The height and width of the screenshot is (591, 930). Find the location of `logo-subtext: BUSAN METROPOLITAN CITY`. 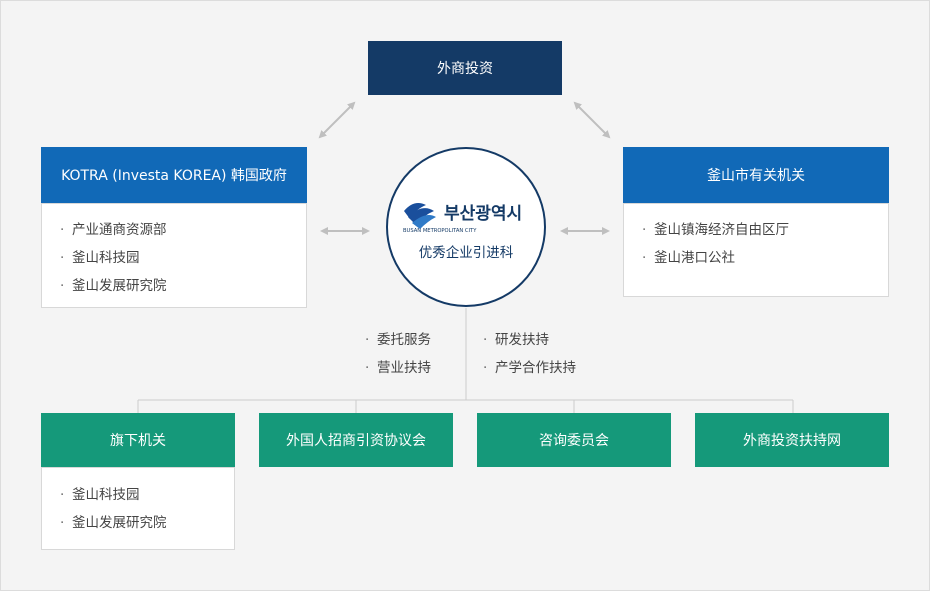

logo-subtext: BUSAN METROPOLITAN CITY is located at coordinates (440, 231).